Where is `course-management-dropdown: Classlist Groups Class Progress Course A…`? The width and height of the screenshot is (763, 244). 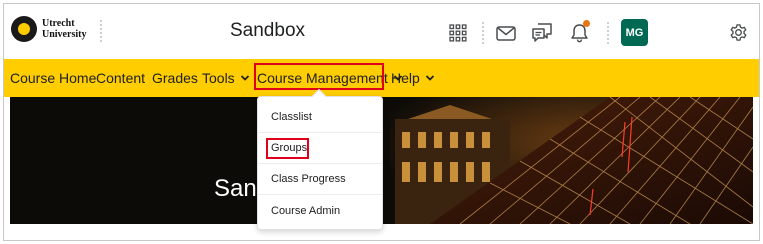
course-management-dropdown: Classlist Groups Class Progress Course A… is located at coordinates (320, 159).